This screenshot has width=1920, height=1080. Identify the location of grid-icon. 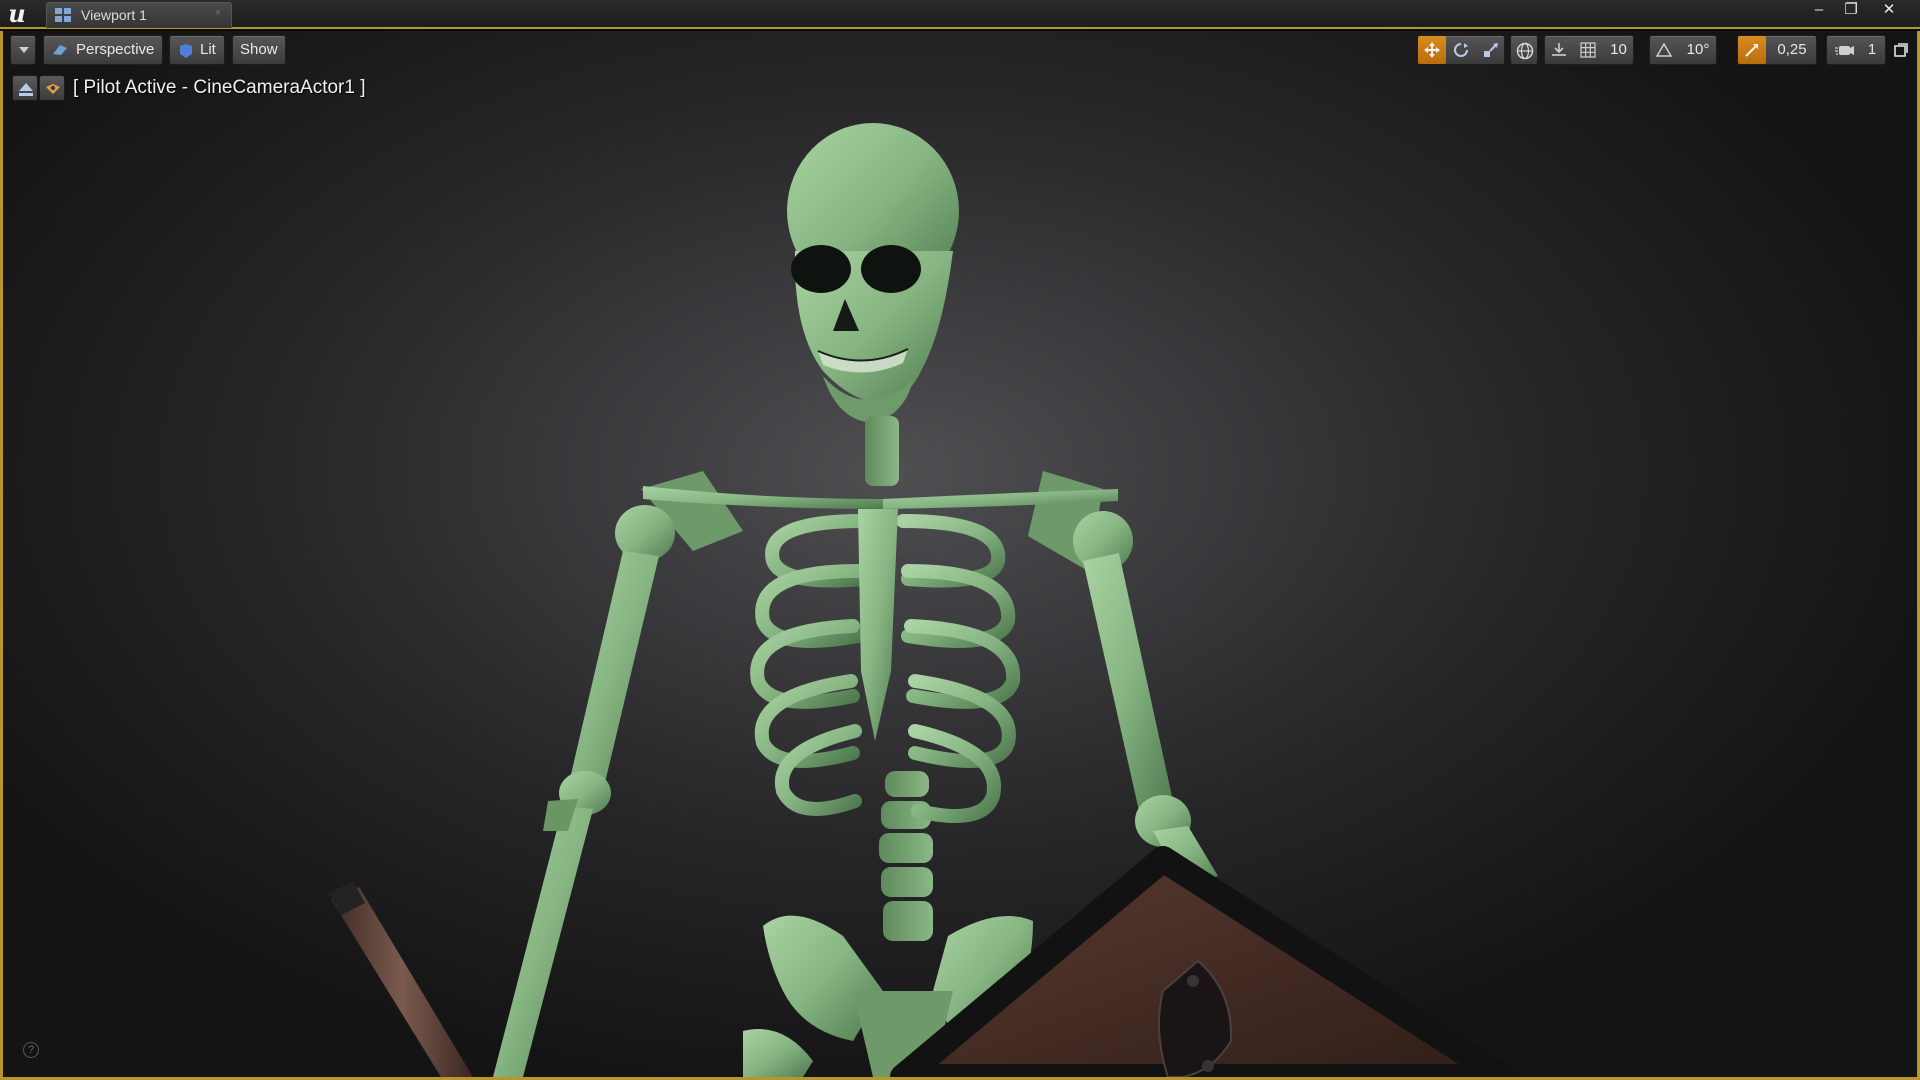
(1588, 50).